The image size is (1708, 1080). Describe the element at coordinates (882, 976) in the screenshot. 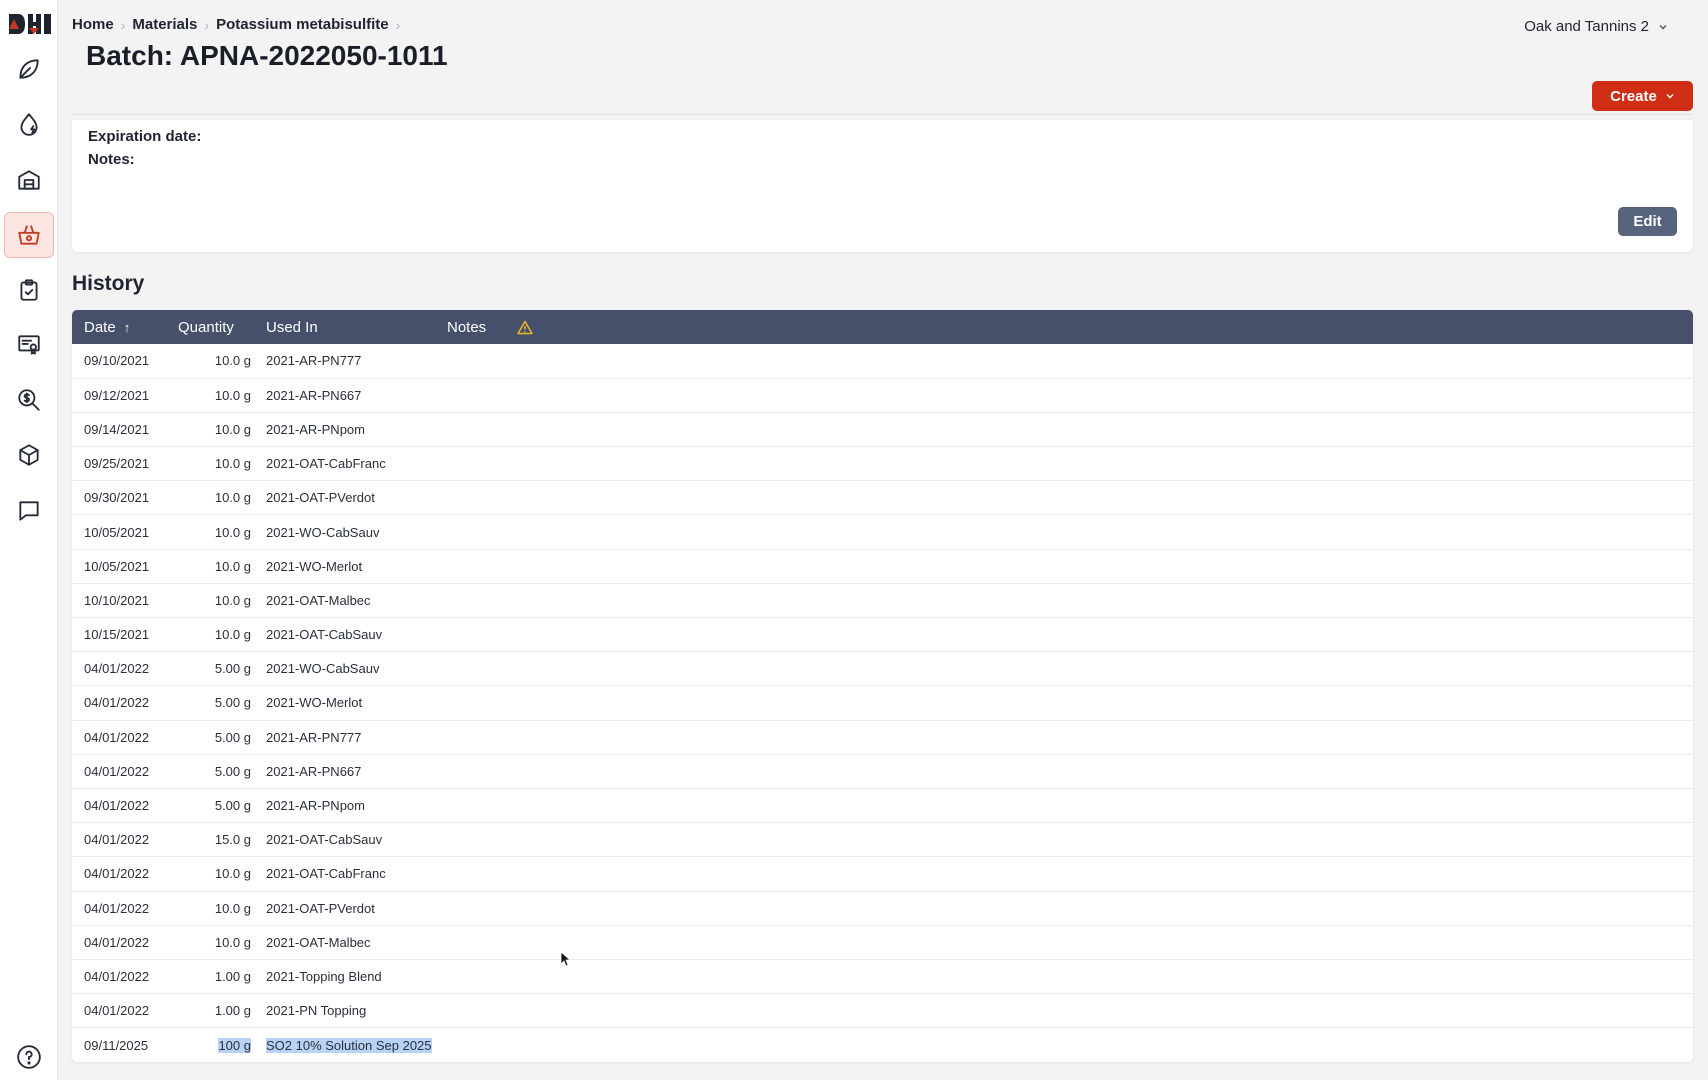

I see `table-row: 04/01/2022 1.00 g 2021-Topping Blend` at that location.